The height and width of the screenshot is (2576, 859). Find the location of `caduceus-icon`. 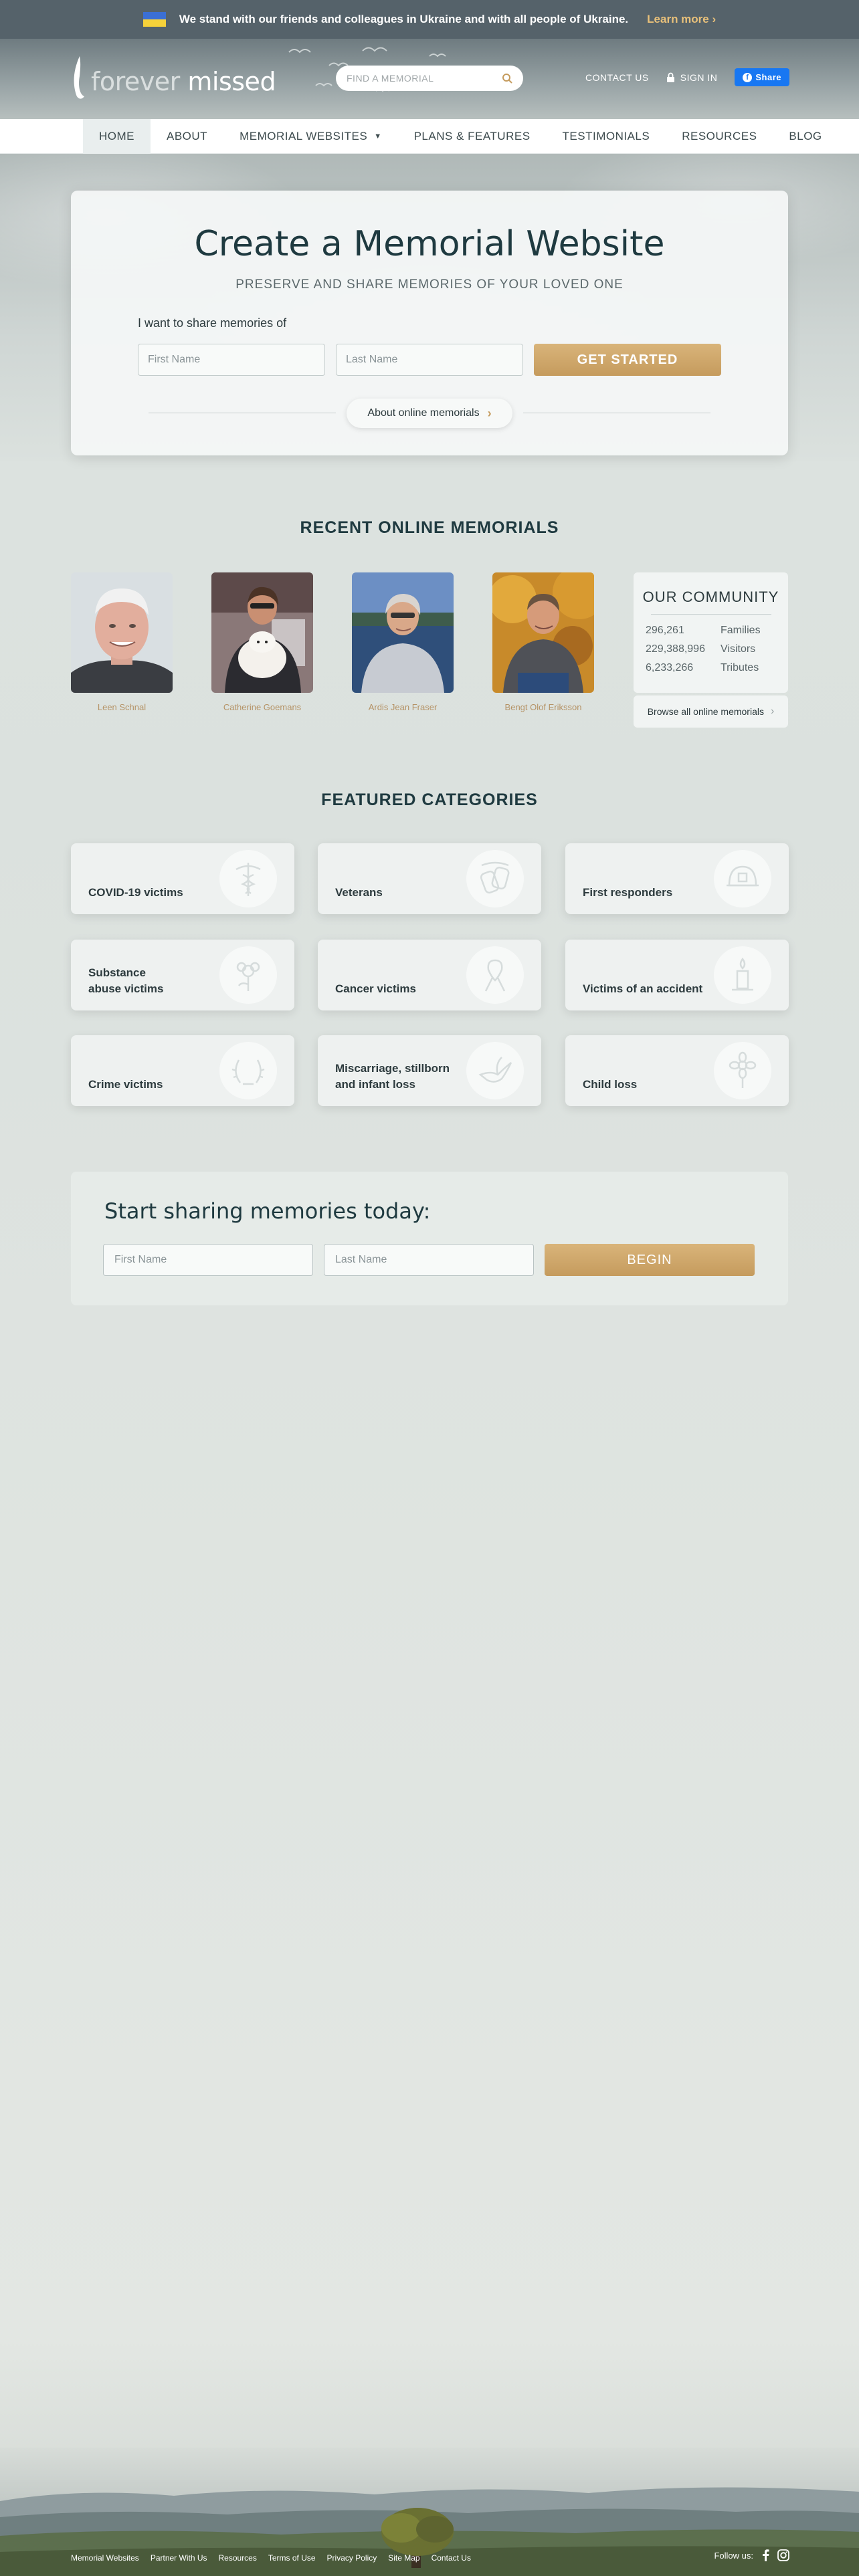

caduceus-icon is located at coordinates (248, 878).